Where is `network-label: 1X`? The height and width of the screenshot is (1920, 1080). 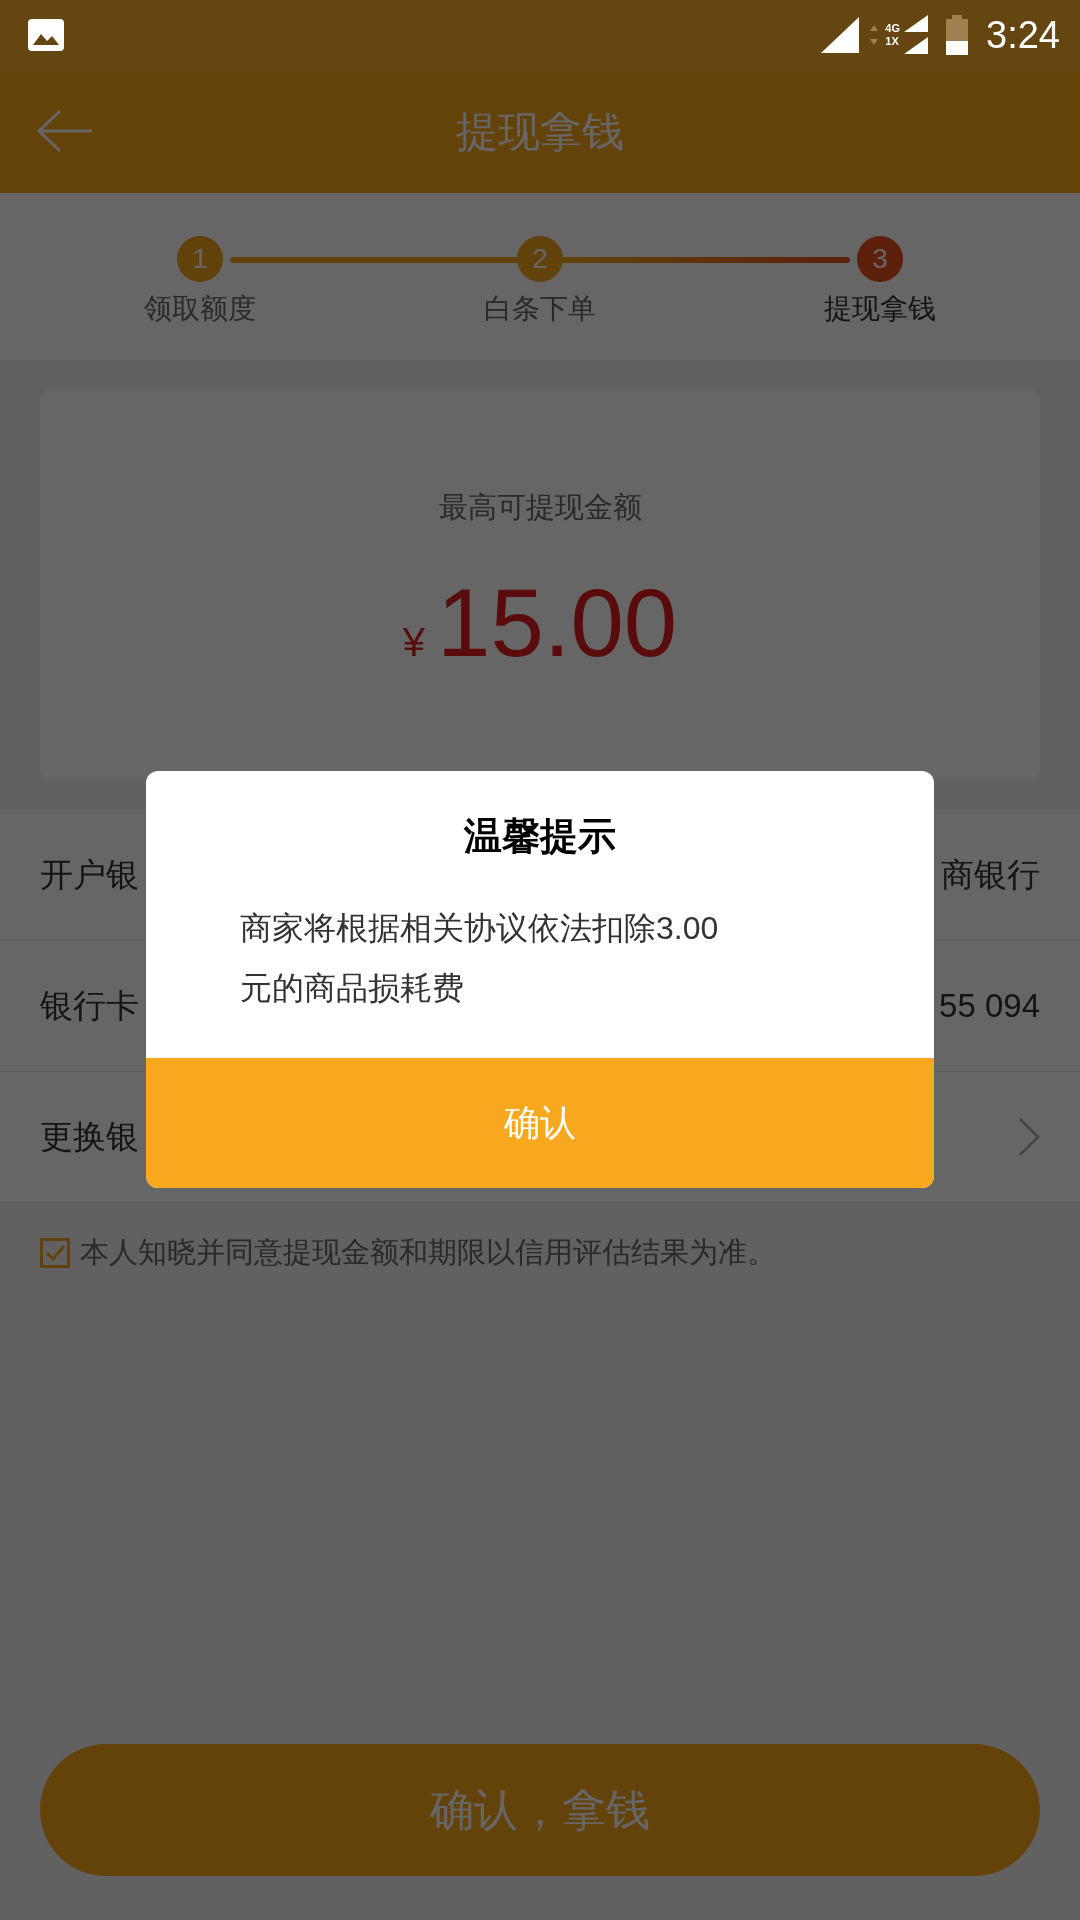 network-label: 1X is located at coordinates (892, 41).